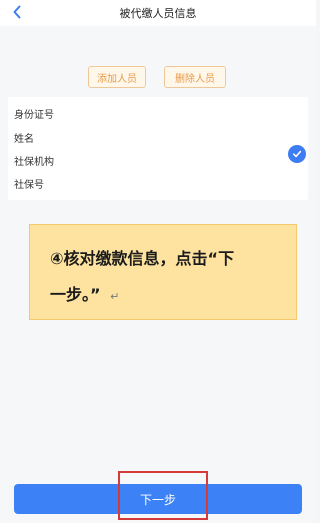 This screenshot has height=523, width=320. I want to click on callout-line-2: 一步。” ↵, so click(84, 293).